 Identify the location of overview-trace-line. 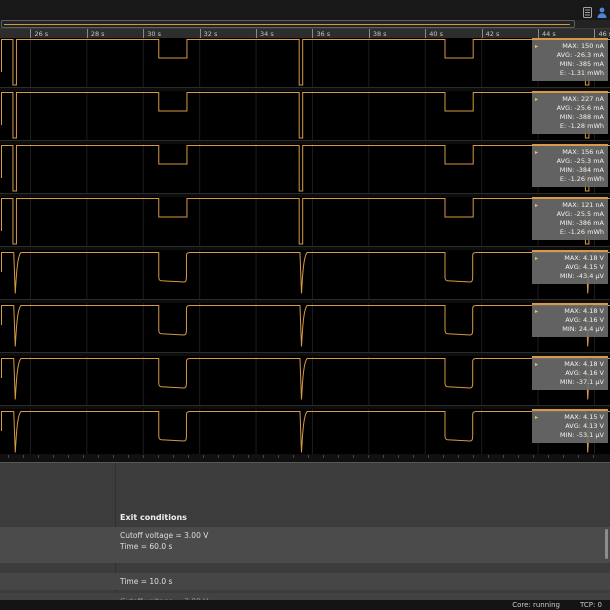
(287, 24).